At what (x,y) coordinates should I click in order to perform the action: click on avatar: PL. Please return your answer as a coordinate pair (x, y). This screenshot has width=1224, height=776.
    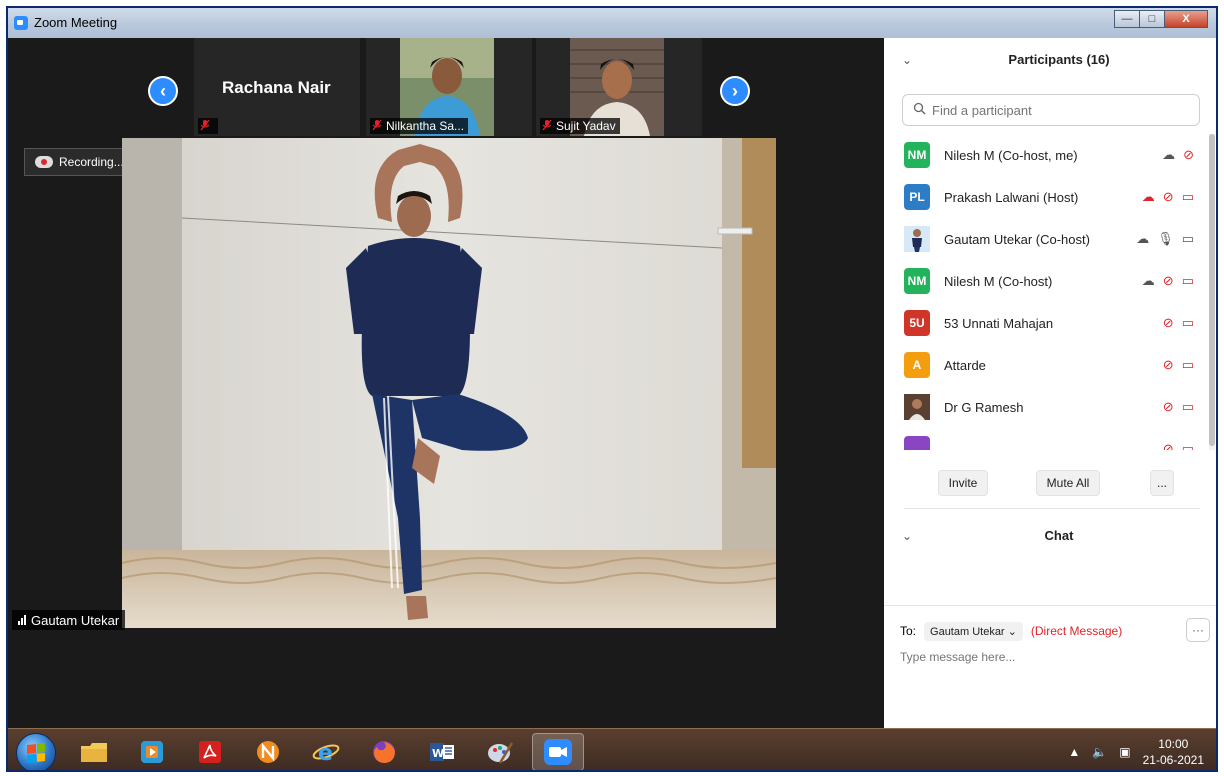
    Looking at the image, I should click on (917, 197).